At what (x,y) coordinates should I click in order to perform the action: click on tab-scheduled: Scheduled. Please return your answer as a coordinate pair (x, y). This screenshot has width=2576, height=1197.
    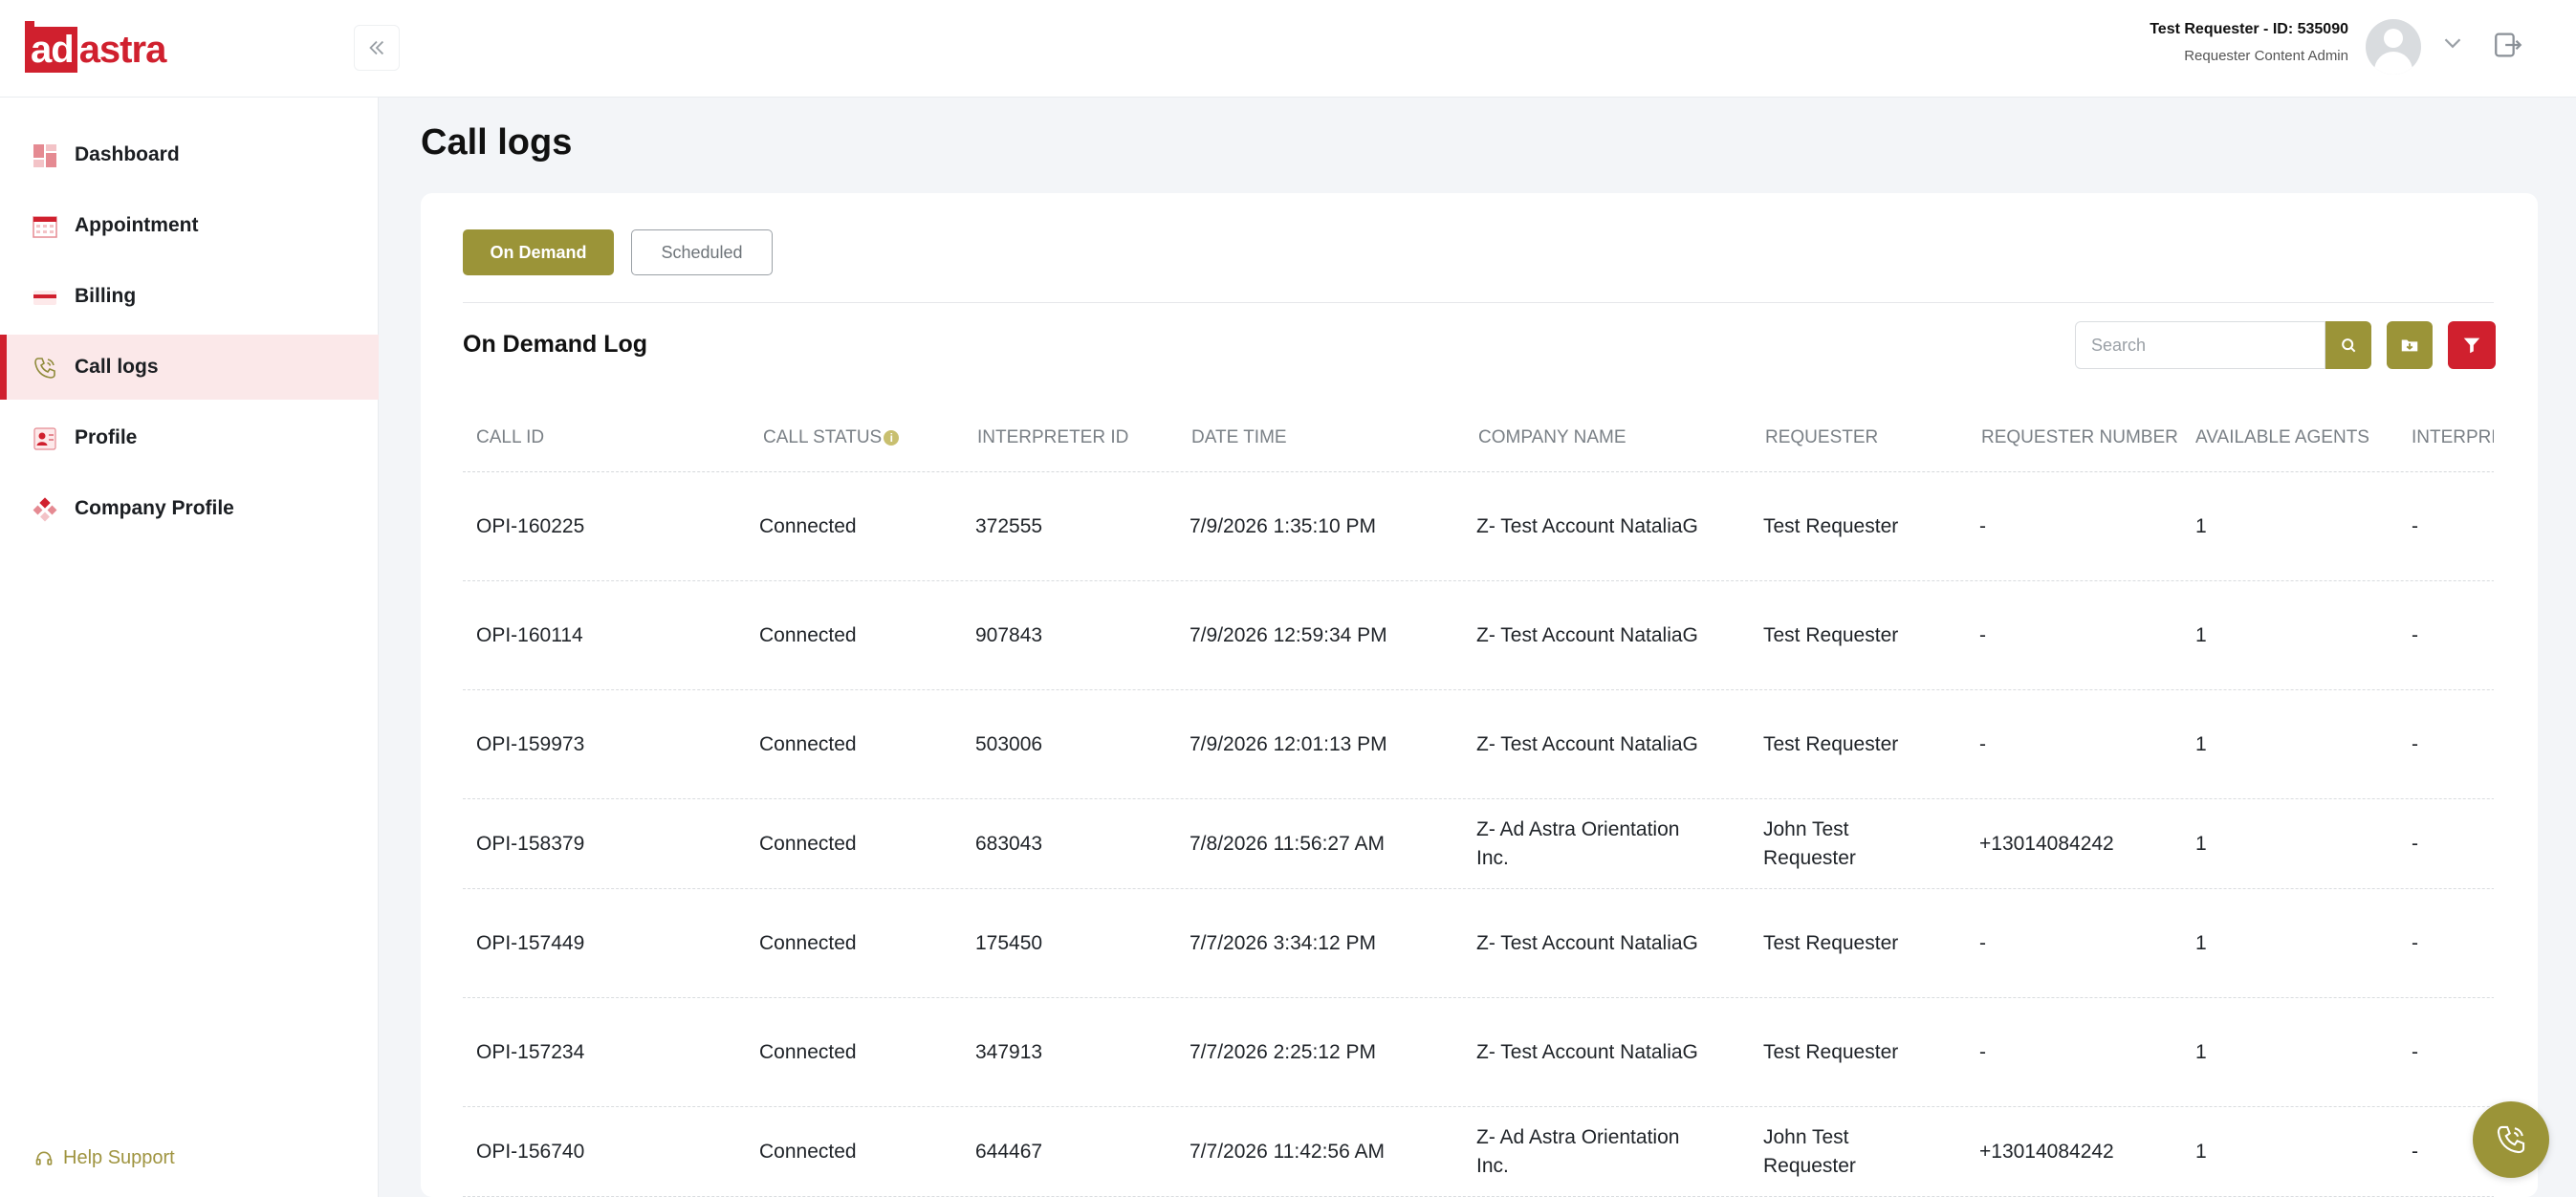
    Looking at the image, I should click on (702, 252).